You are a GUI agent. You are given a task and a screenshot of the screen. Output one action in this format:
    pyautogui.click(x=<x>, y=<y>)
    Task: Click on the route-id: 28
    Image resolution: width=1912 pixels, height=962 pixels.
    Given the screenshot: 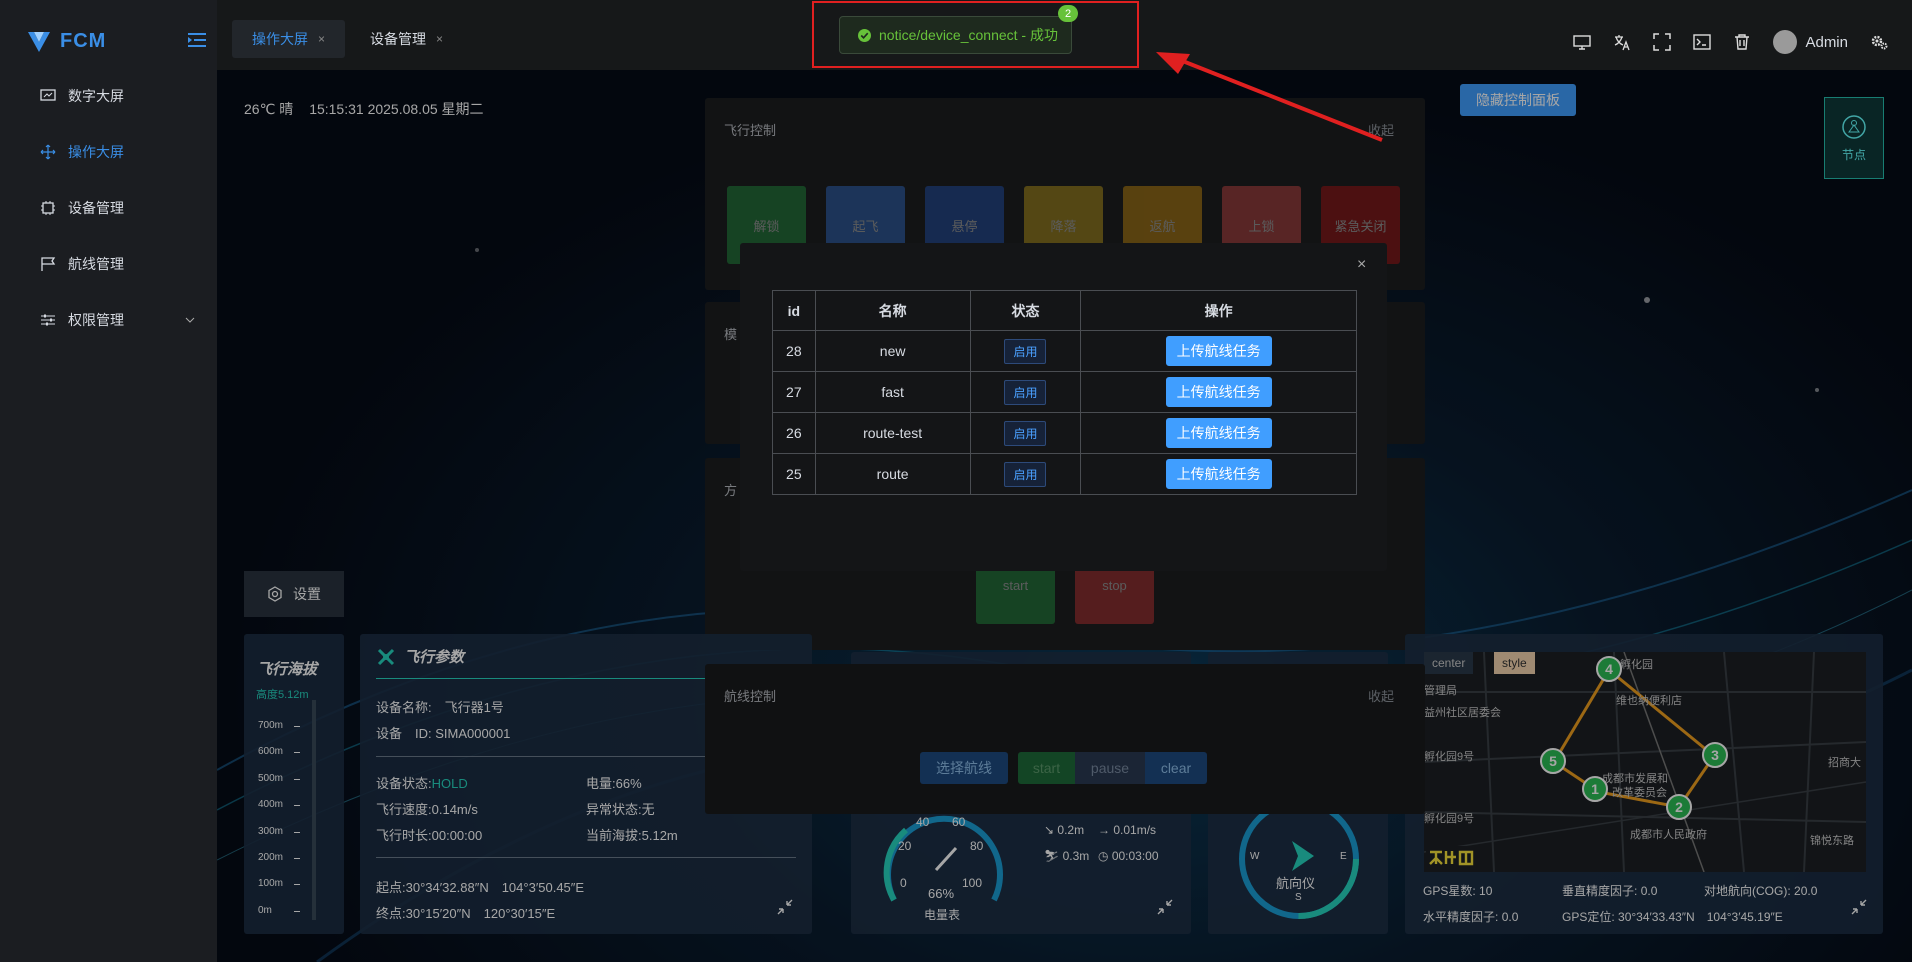 What is the action you would take?
    pyautogui.click(x=794, y=351)
    